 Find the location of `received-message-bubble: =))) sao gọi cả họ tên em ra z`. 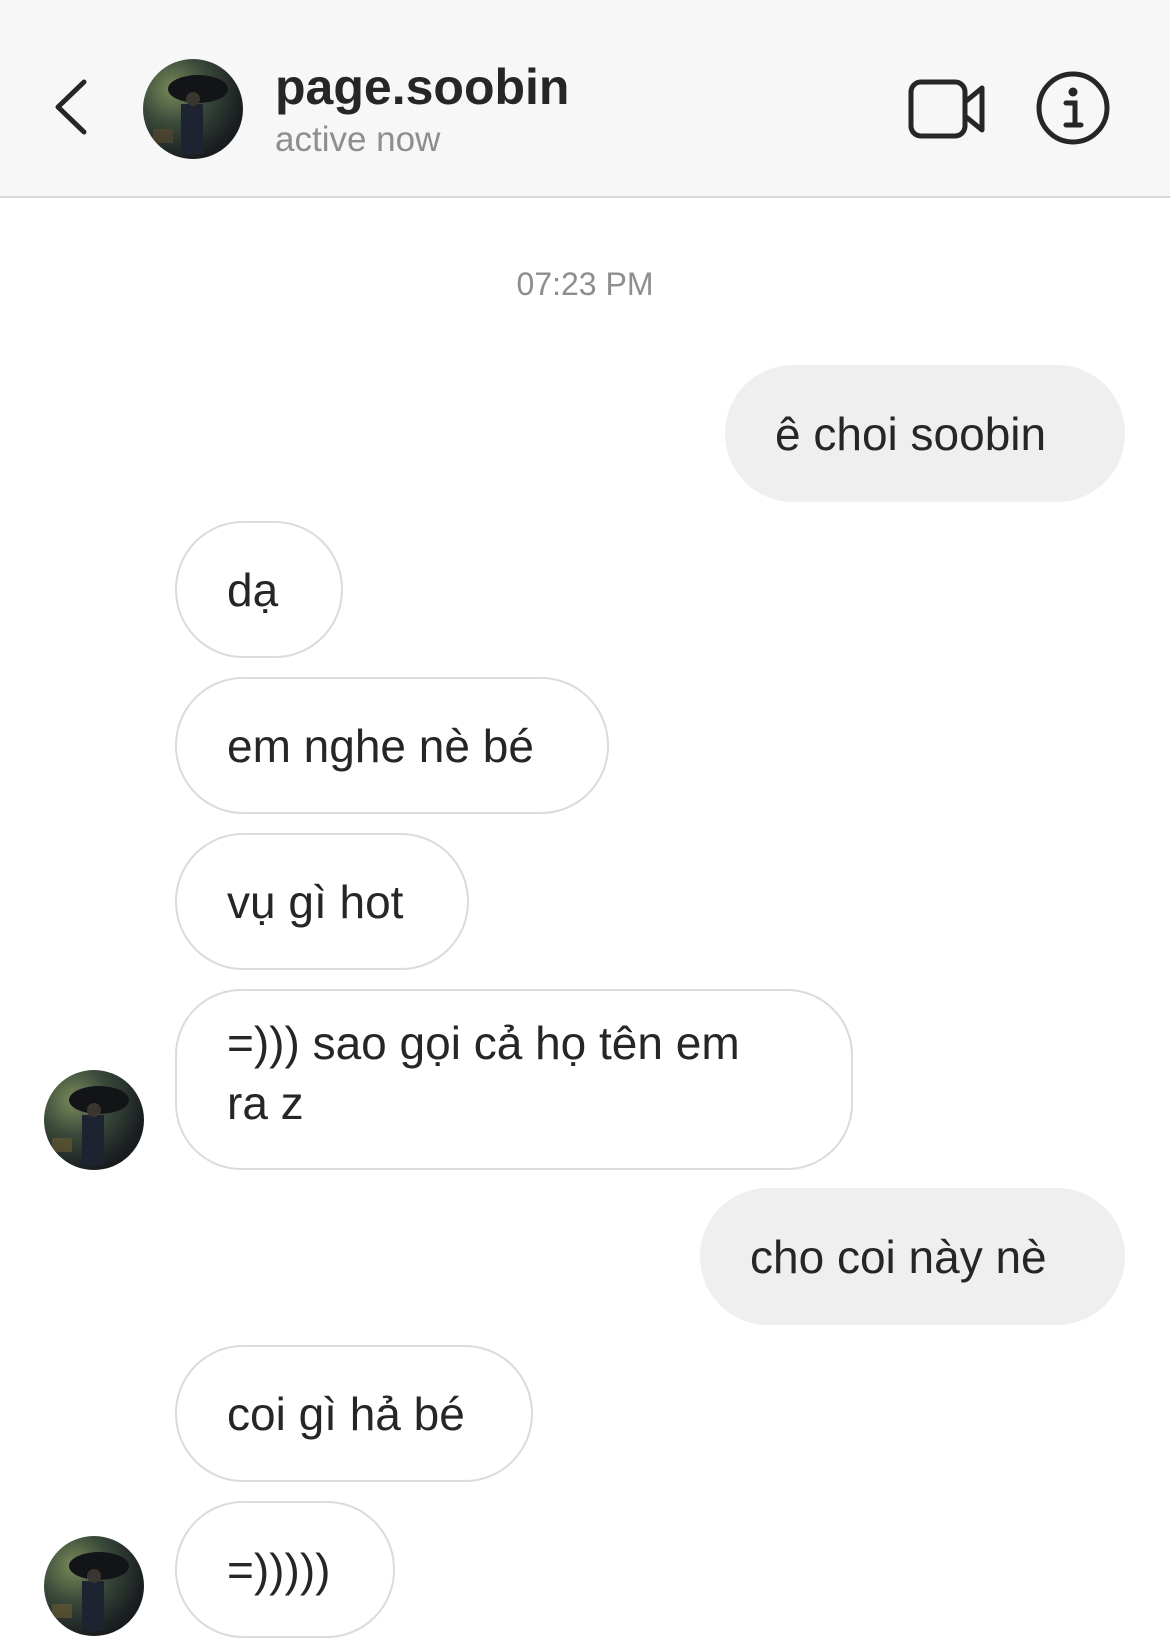

received-message-bubble: =))) sao gọi cả họ tên em ra z is located at coordinates (514, 1079).